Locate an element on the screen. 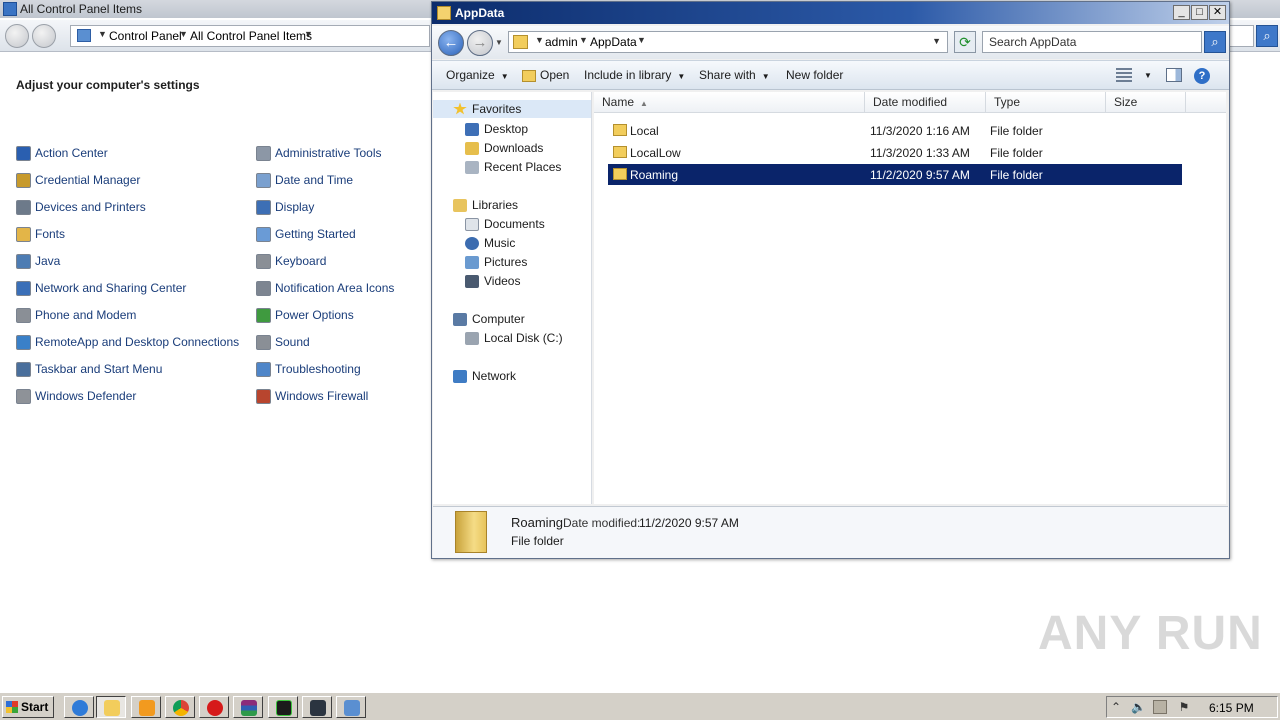 This screenshot has width=1280, height=720. taskbar-opera is located at coordinates (214, 707).